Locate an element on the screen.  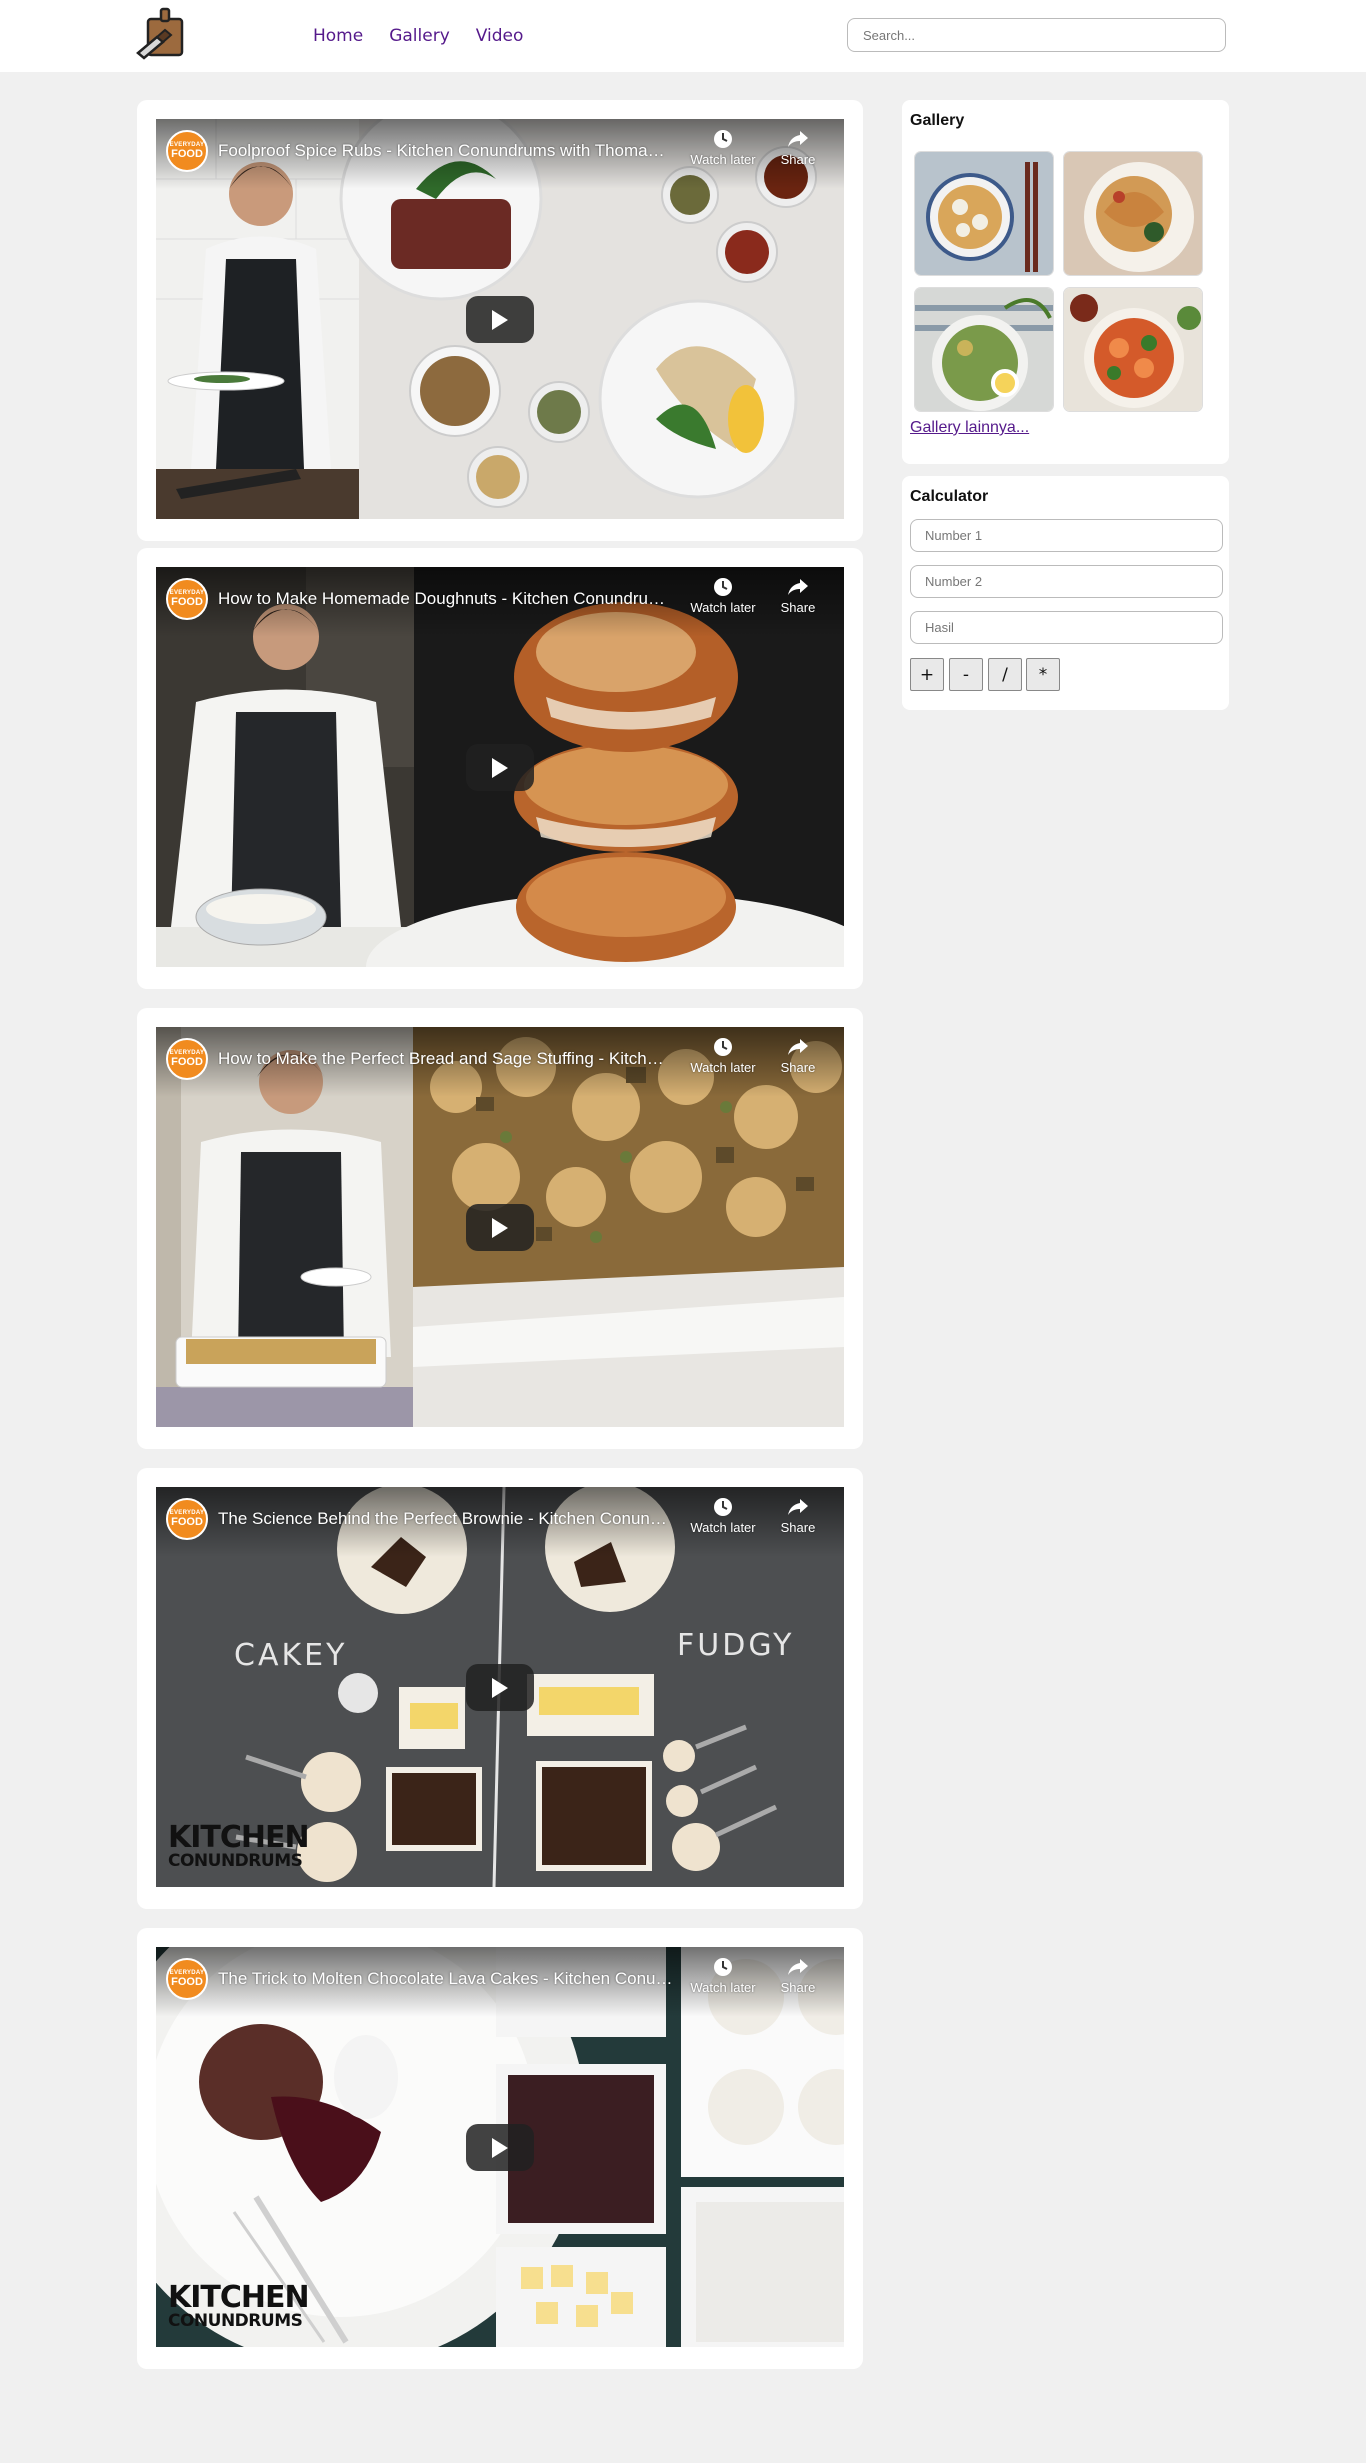
nav-video-link: Video is located at coordinates (500, 36).